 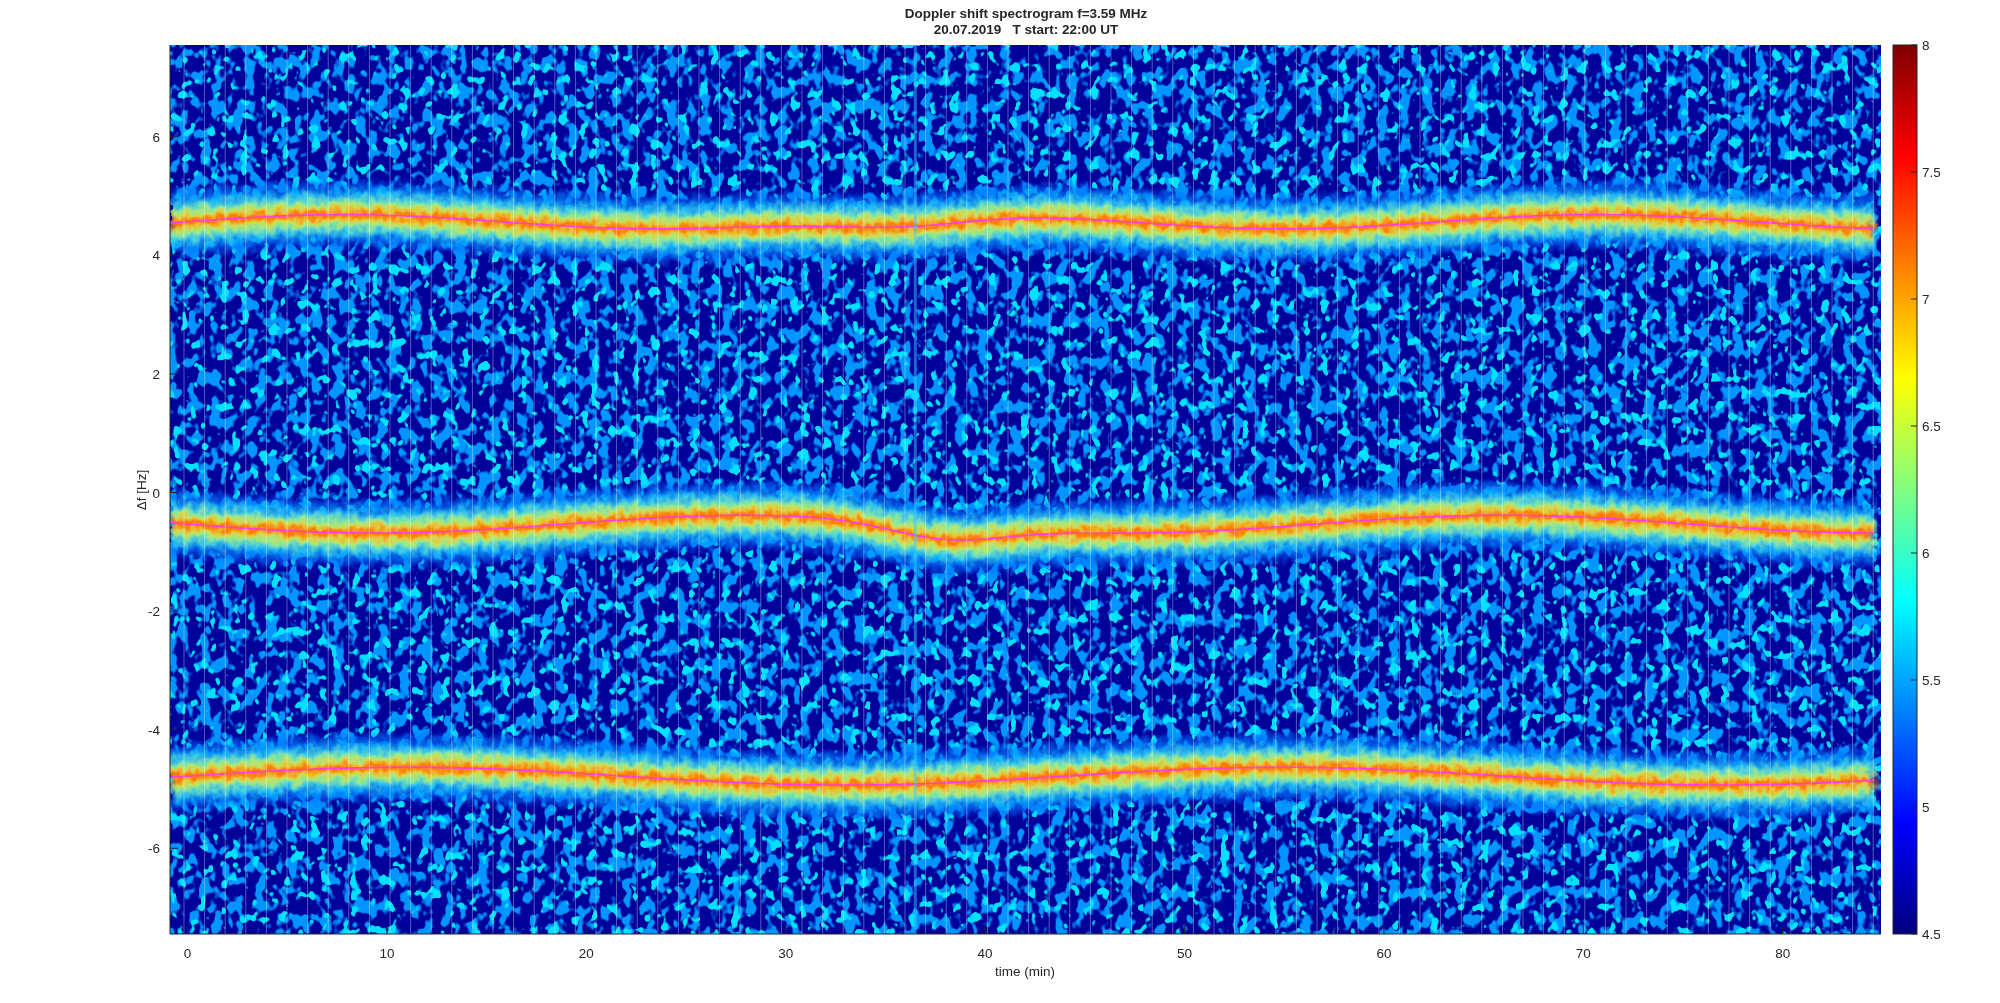 I want to click on tick-label: 10, so click(x=387, y=953).